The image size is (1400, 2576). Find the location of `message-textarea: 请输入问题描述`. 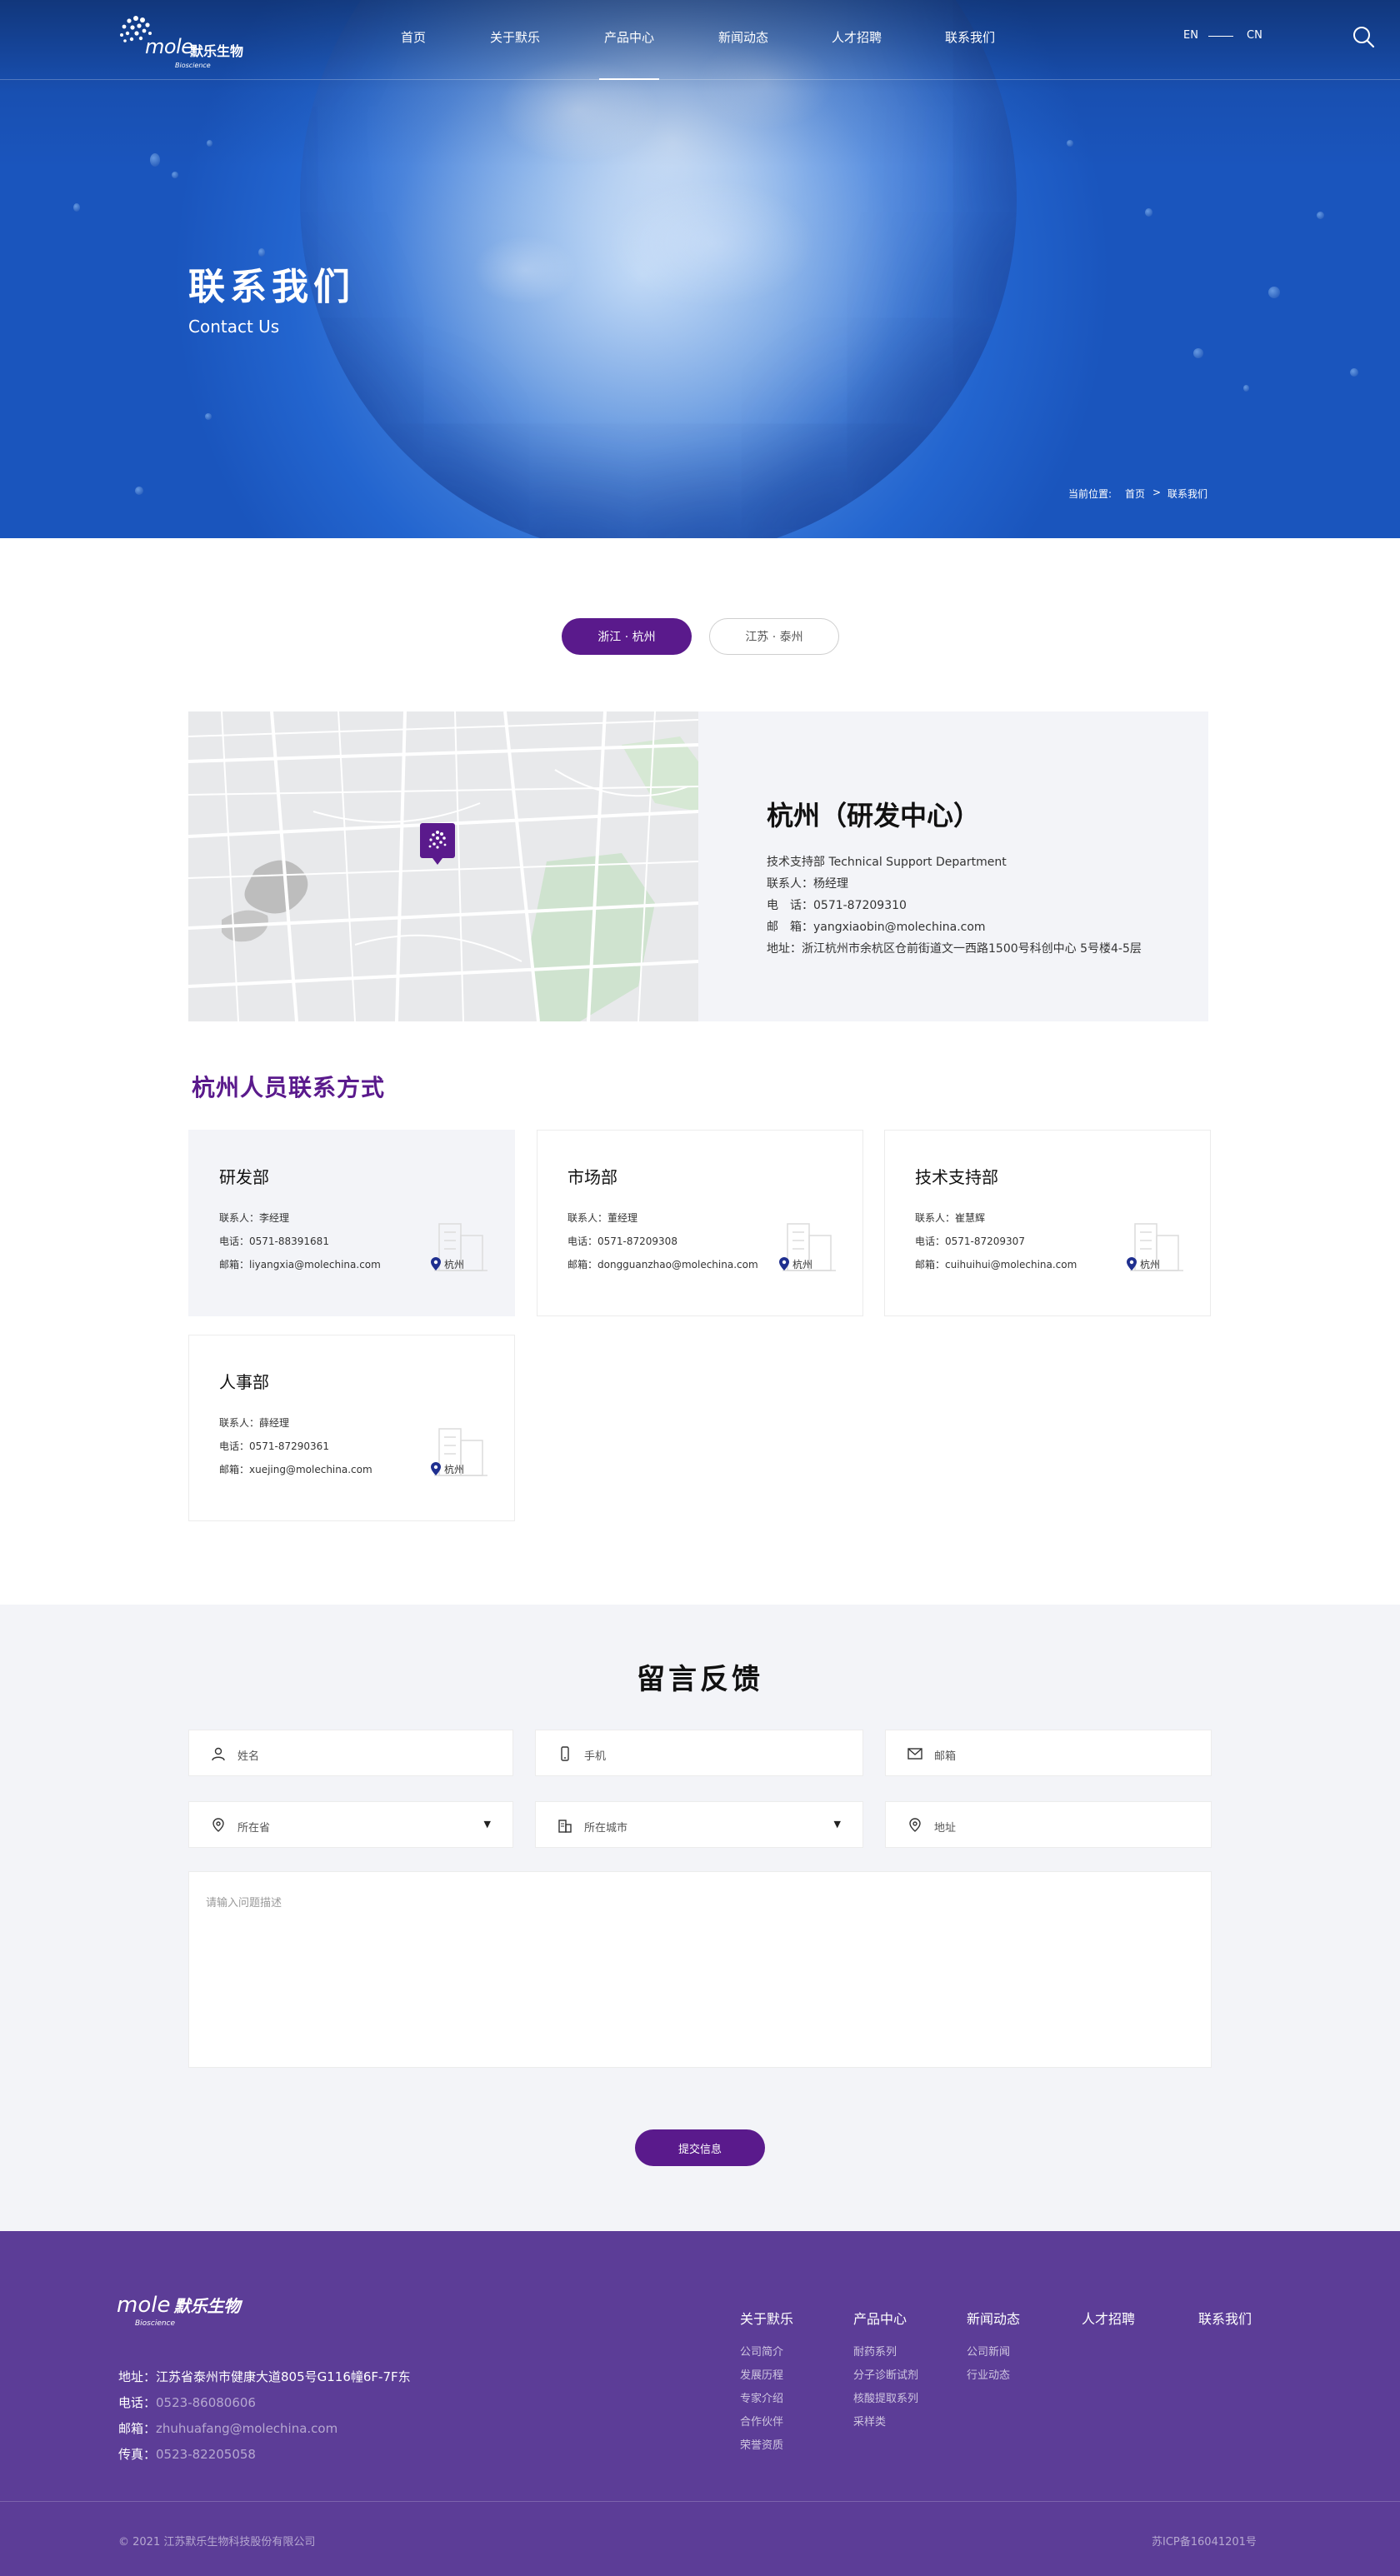

message-textarea: 请输入问题描述 is located at coordinates (700, 1969).